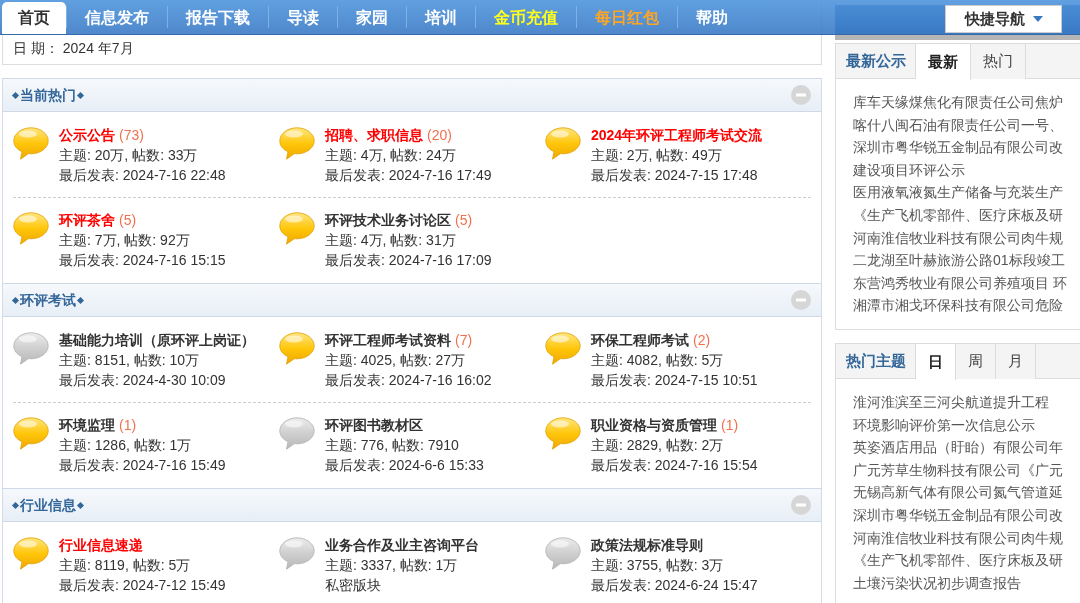  What do you see at coordinates (142, 465) in the screenshot?
I see `last-post-text: 最后发表: 2024-7-16 15:49` at bounding box center [142, 465].